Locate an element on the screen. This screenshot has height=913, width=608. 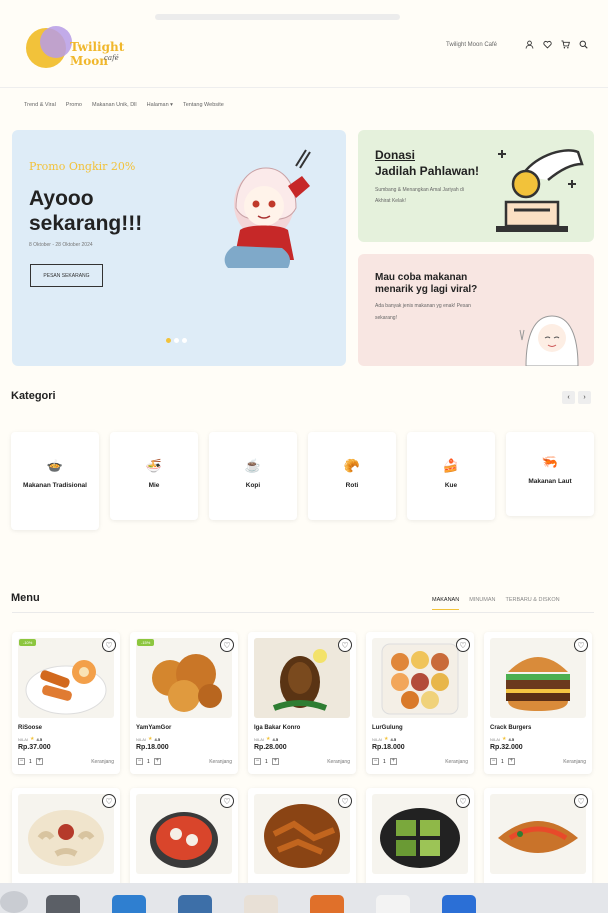
category-card: ☕ Kopi is located at coordinates (253, 476).